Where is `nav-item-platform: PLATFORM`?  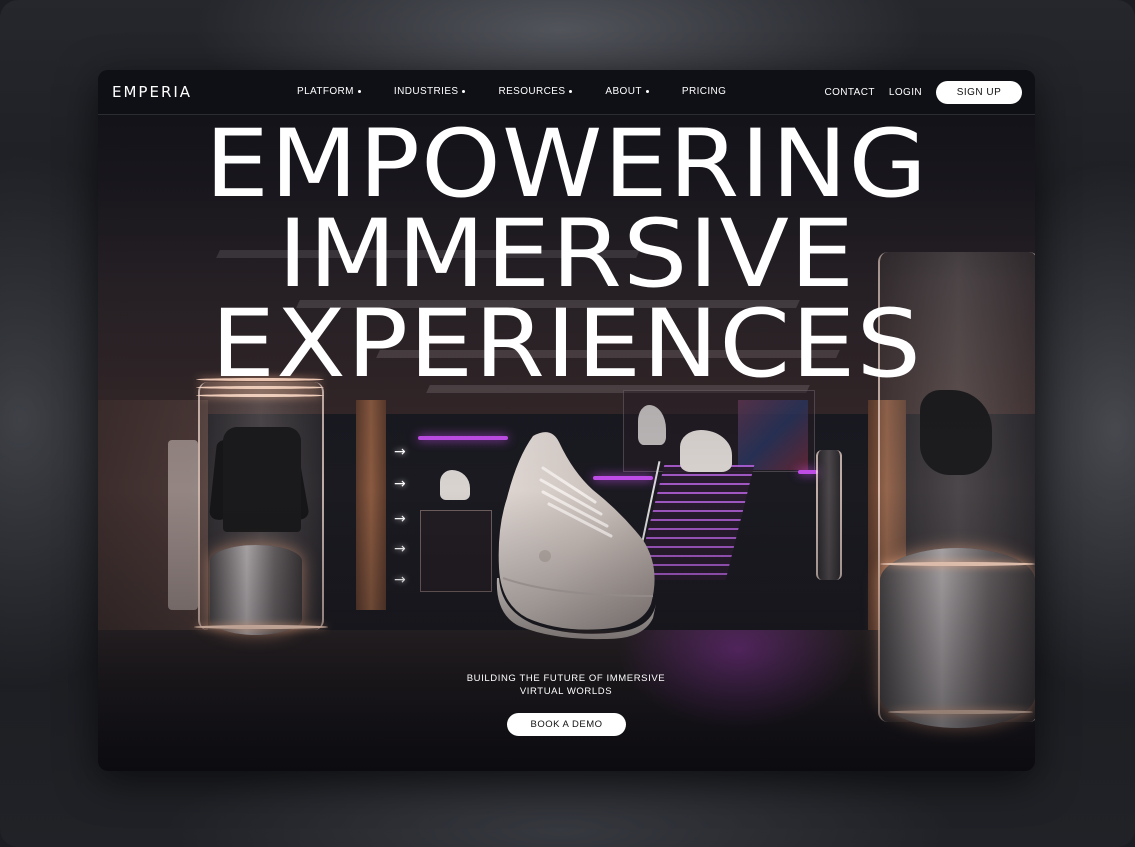
nav-item-platform: PLATFORM is located at coordinates (329, 91).